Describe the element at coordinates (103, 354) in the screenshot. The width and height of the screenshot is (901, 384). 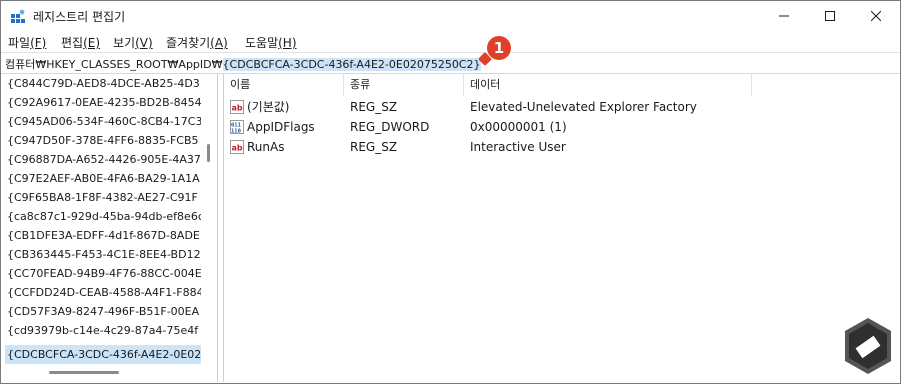
I see `tree-item-selected: {CDCBCFCA-3CDC-436f-A4E2-0E02` at that location.